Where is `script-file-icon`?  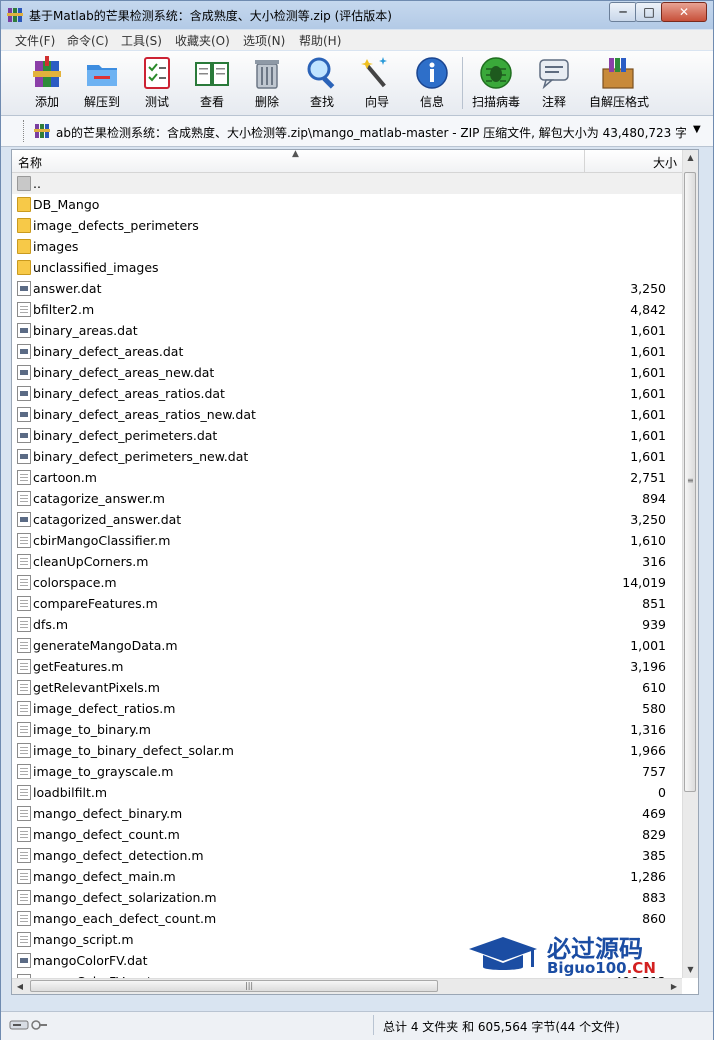
script-file-icon is located at coordinates (24, 540).